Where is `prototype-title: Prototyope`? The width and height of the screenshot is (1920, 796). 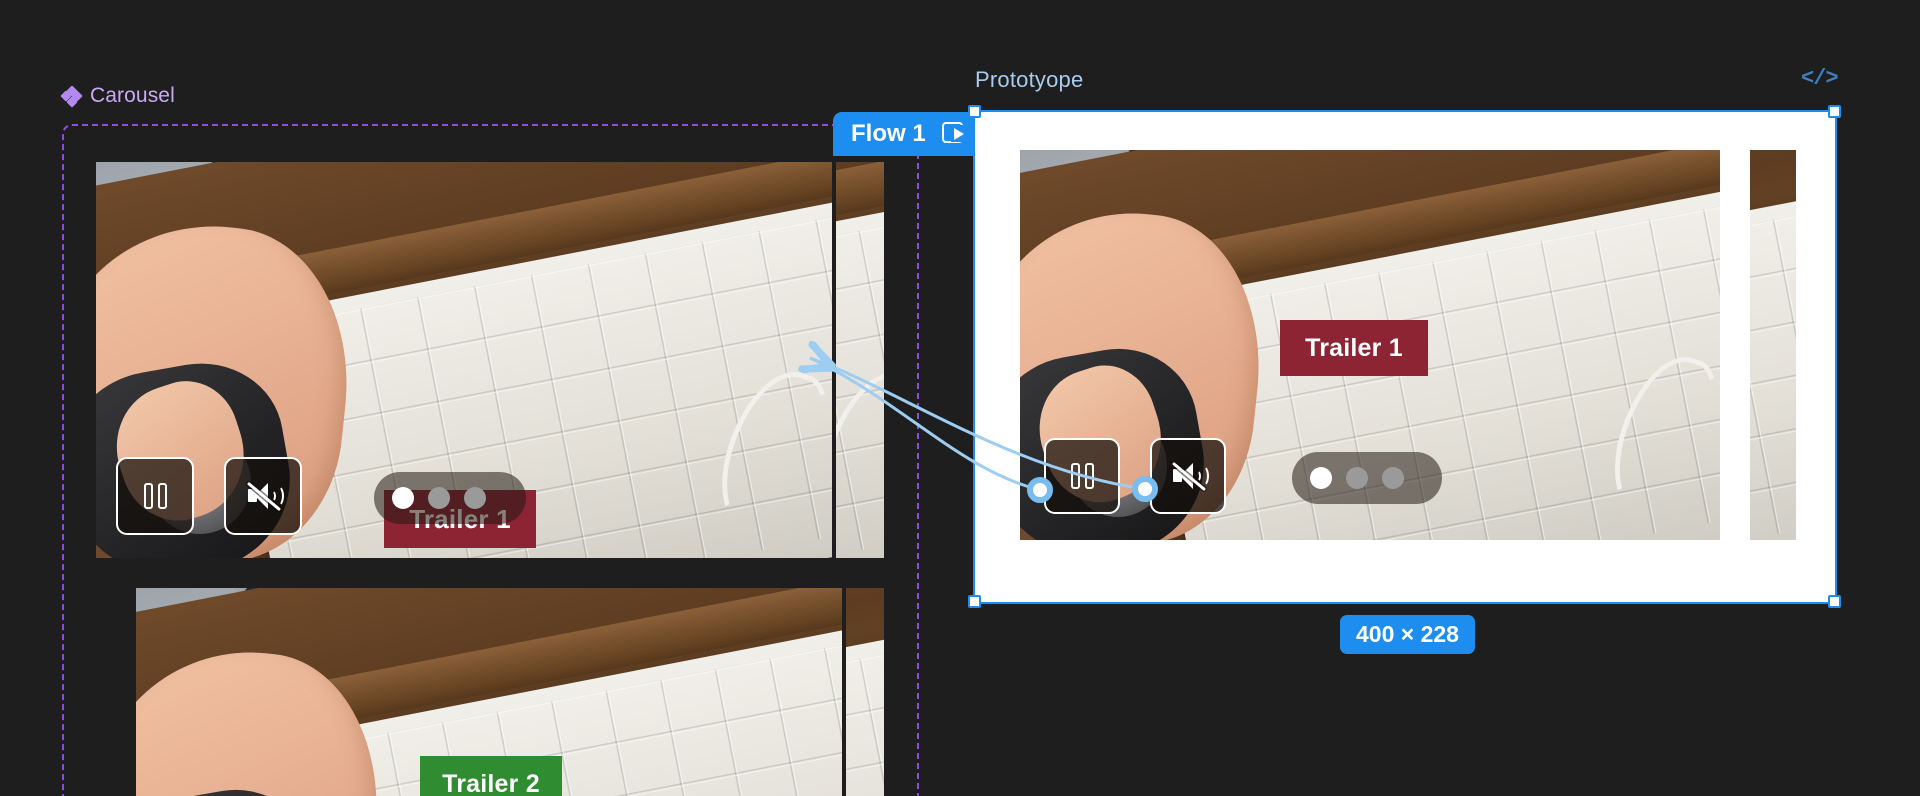 prototype-title: Prototyope is located at coordinates (1029, 79).